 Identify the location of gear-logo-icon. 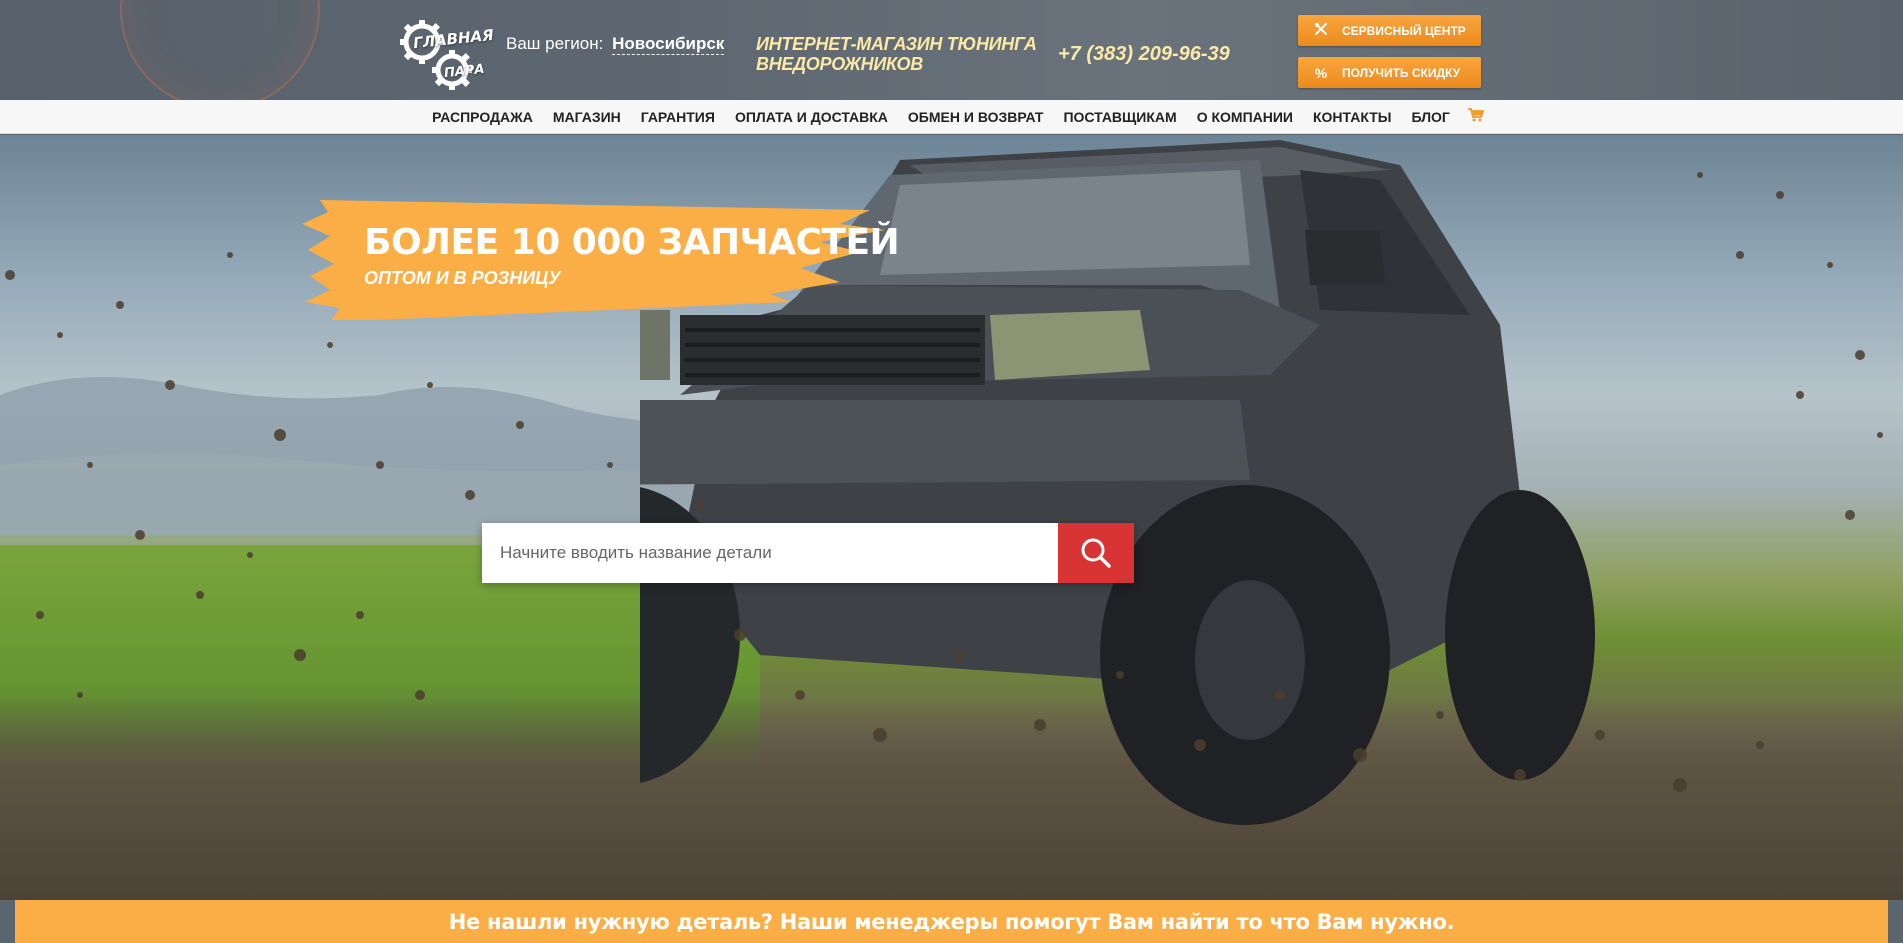
(436, 55).